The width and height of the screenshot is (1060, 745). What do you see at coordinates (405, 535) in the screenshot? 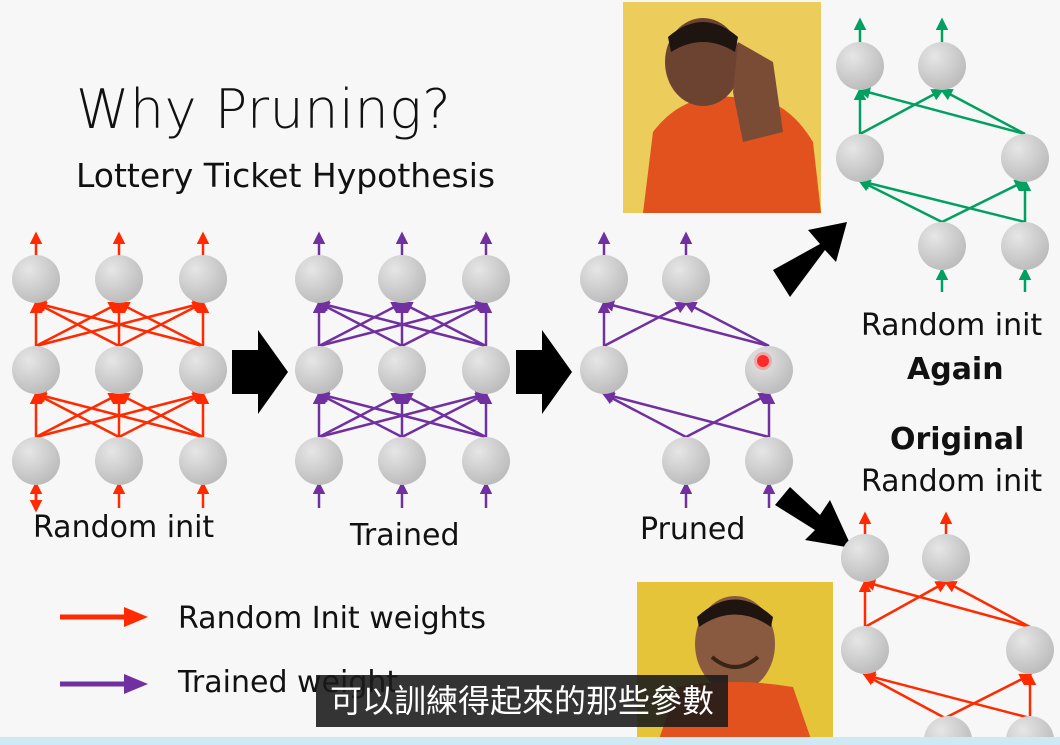
I see `label-trained: Trained` at bounding box center [405, 535].